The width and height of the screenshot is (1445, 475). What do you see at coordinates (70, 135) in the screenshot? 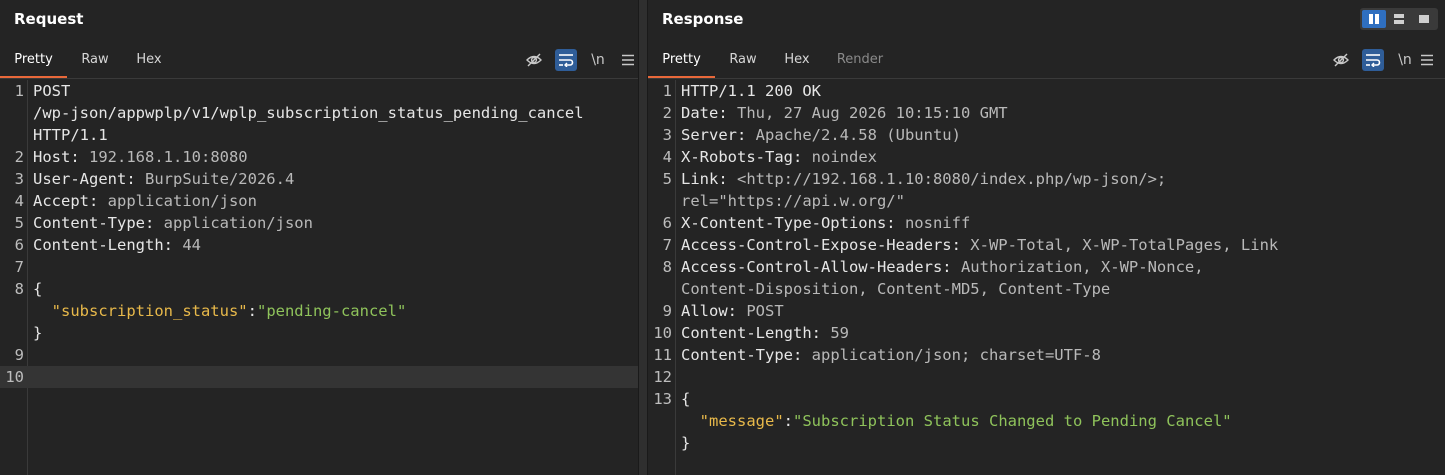
I see `code-text: HTTP/1.1` at bounding box center [70, 135].